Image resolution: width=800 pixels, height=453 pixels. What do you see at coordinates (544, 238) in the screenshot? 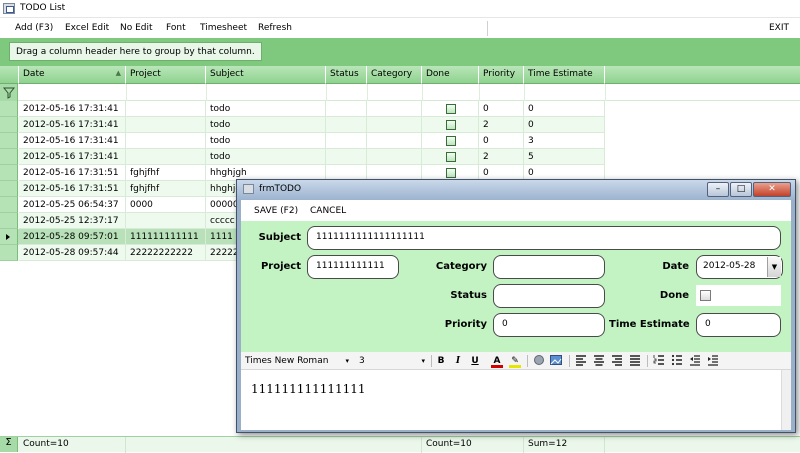
I see `subject-input: 1111111111111111111` at bounding box center [544, 238].